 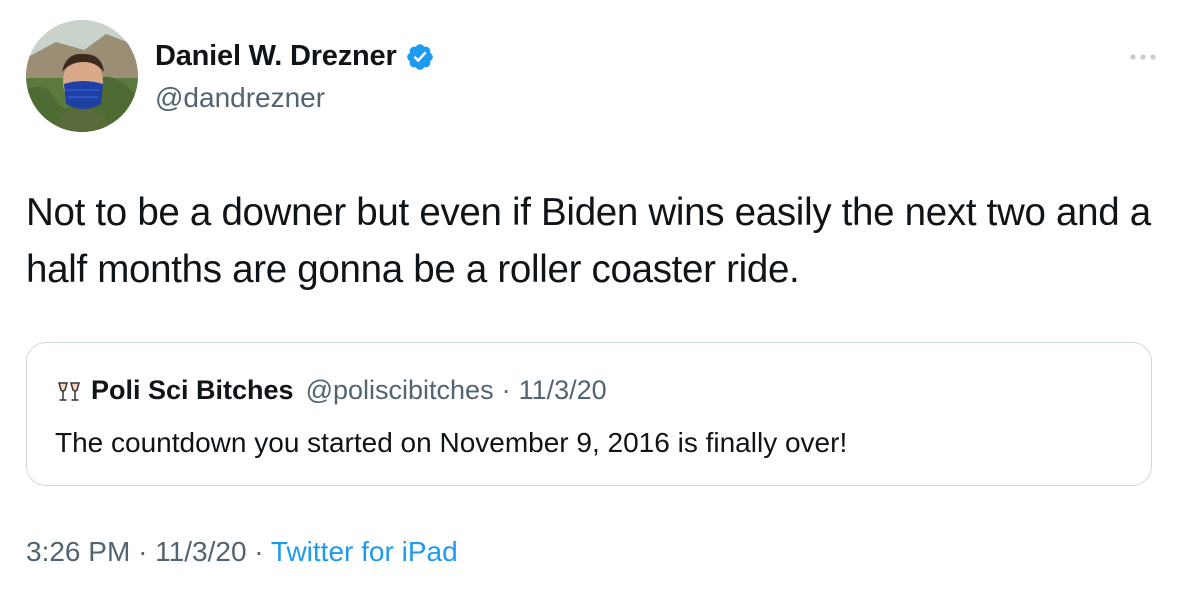 I want to click on quoted-author-handle: @poliscibitches, so click(x=400, y=390).